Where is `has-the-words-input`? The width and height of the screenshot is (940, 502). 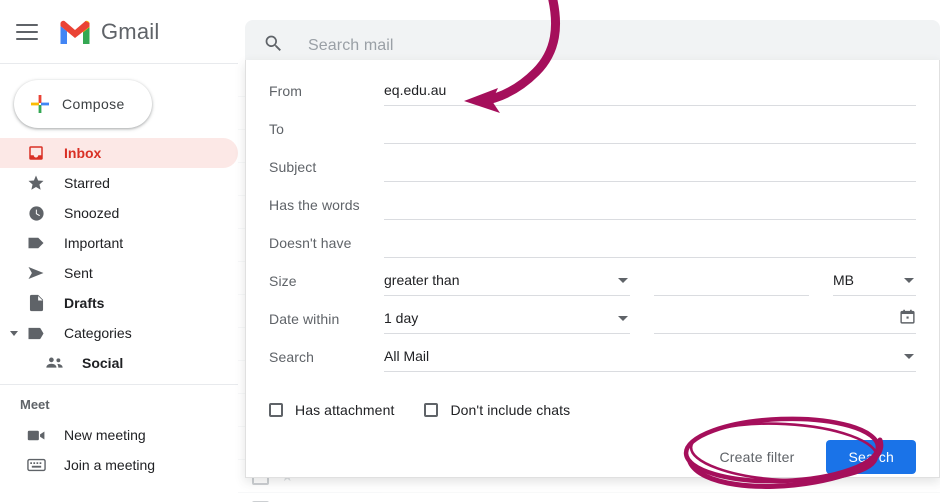
has-the-words-input is located at coordinates (650, 207).